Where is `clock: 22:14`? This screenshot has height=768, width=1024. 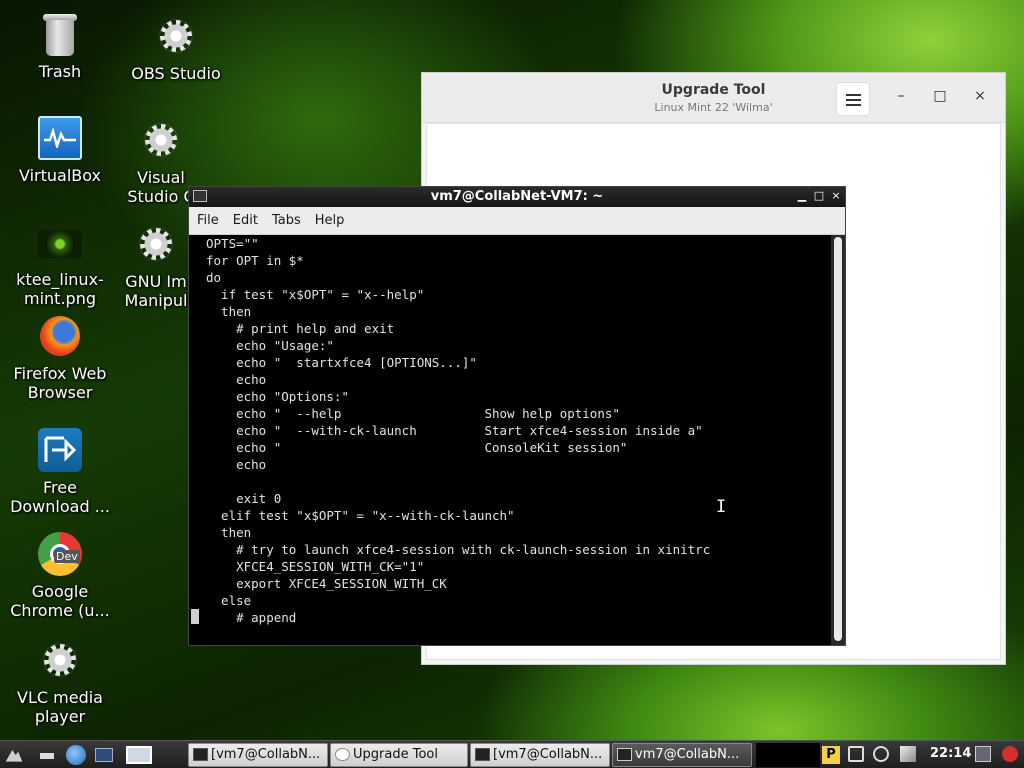
clock: 22:14 is located at coordinates (950, 753).